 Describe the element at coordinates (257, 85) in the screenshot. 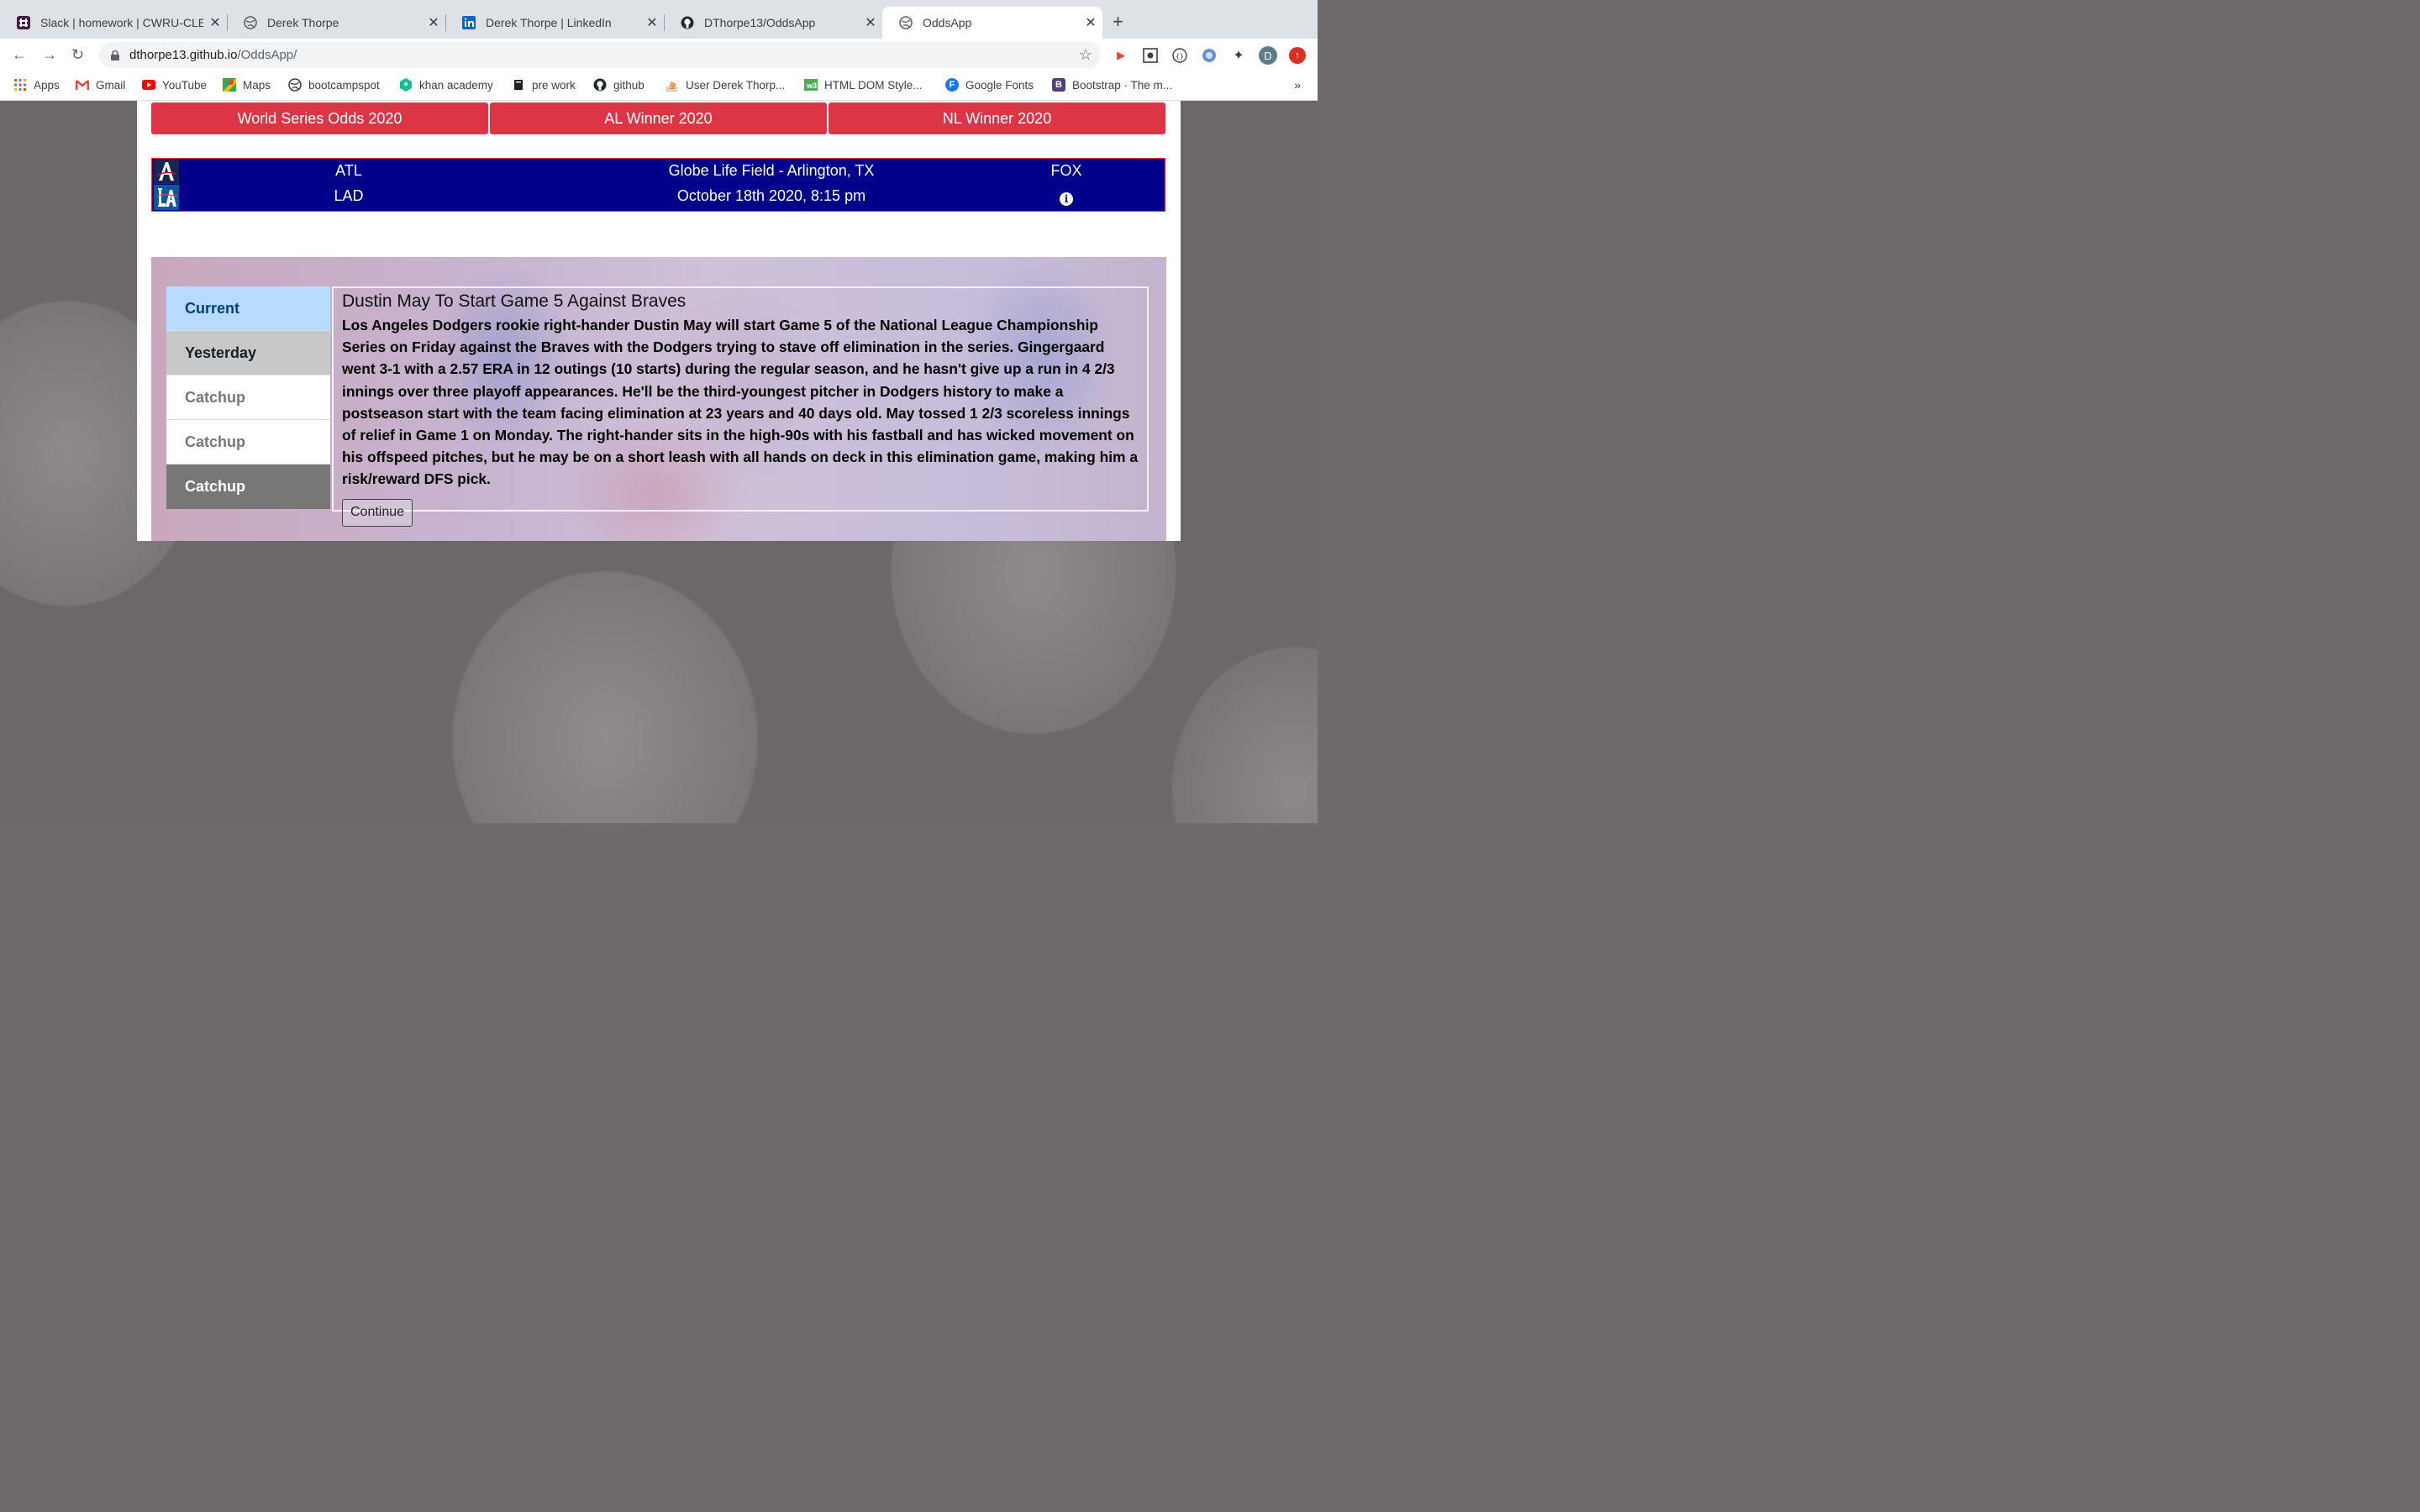

I see `bookmark-label: Maps` at that location.